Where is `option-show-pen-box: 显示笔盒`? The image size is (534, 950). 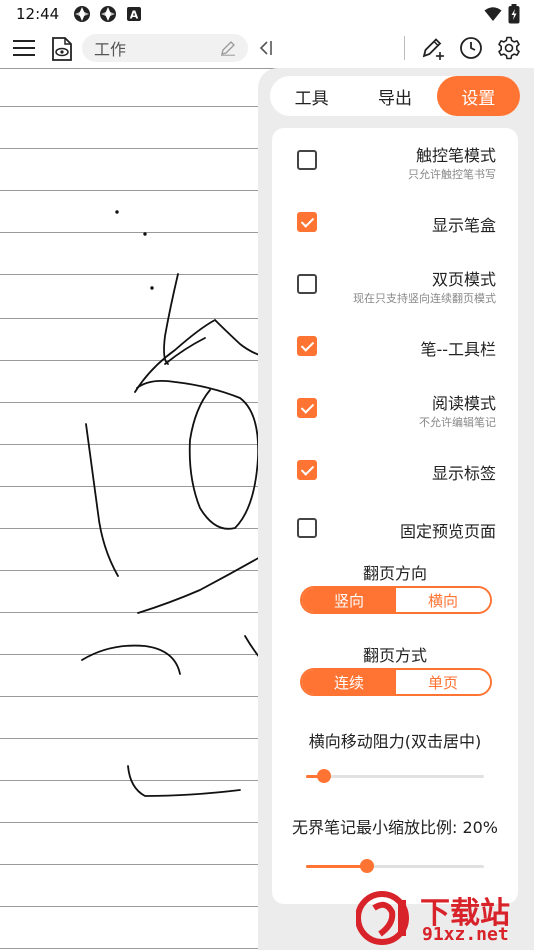
option-show-pen-box: 显示笔盒 is located at coordinates (395, 220).